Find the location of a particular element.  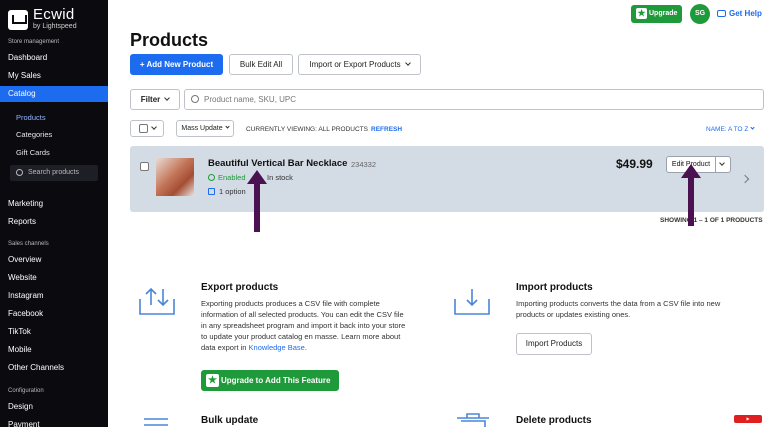

list-icon is located at coordinates (156, 422).